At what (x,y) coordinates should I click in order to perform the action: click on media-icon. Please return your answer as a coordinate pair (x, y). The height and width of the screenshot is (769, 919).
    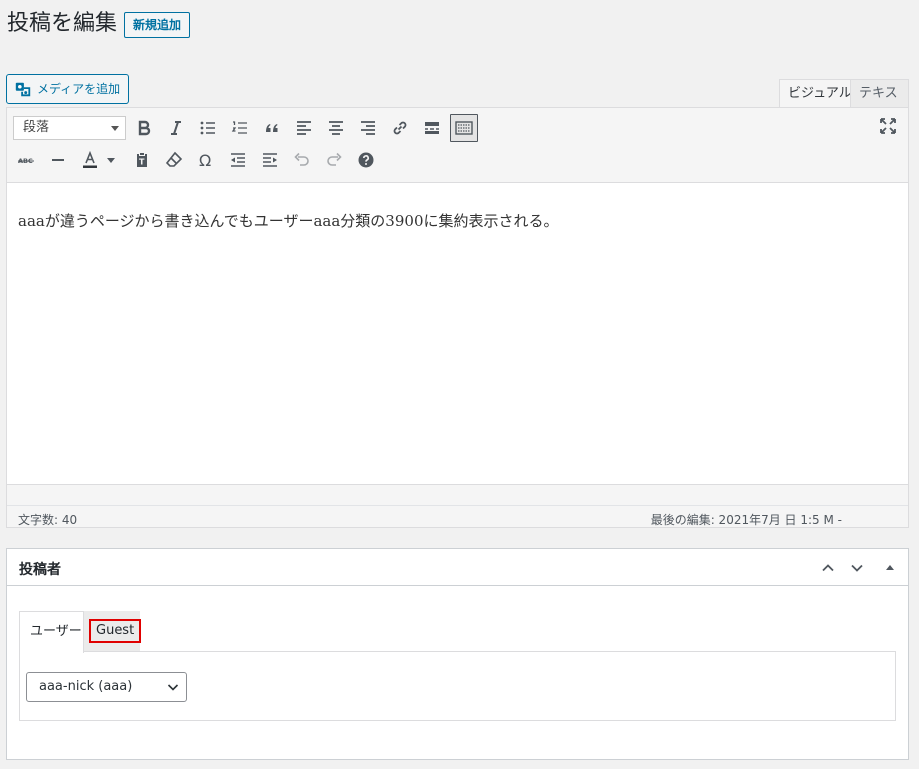
    Looking at the image, I should click on (23, 89).